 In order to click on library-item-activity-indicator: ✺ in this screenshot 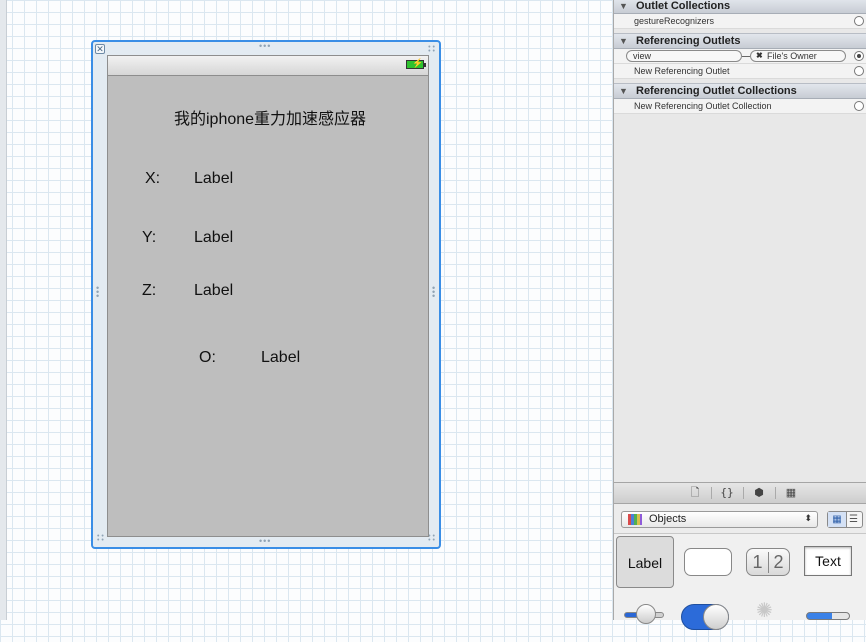, I will do `click(767, 616)`.